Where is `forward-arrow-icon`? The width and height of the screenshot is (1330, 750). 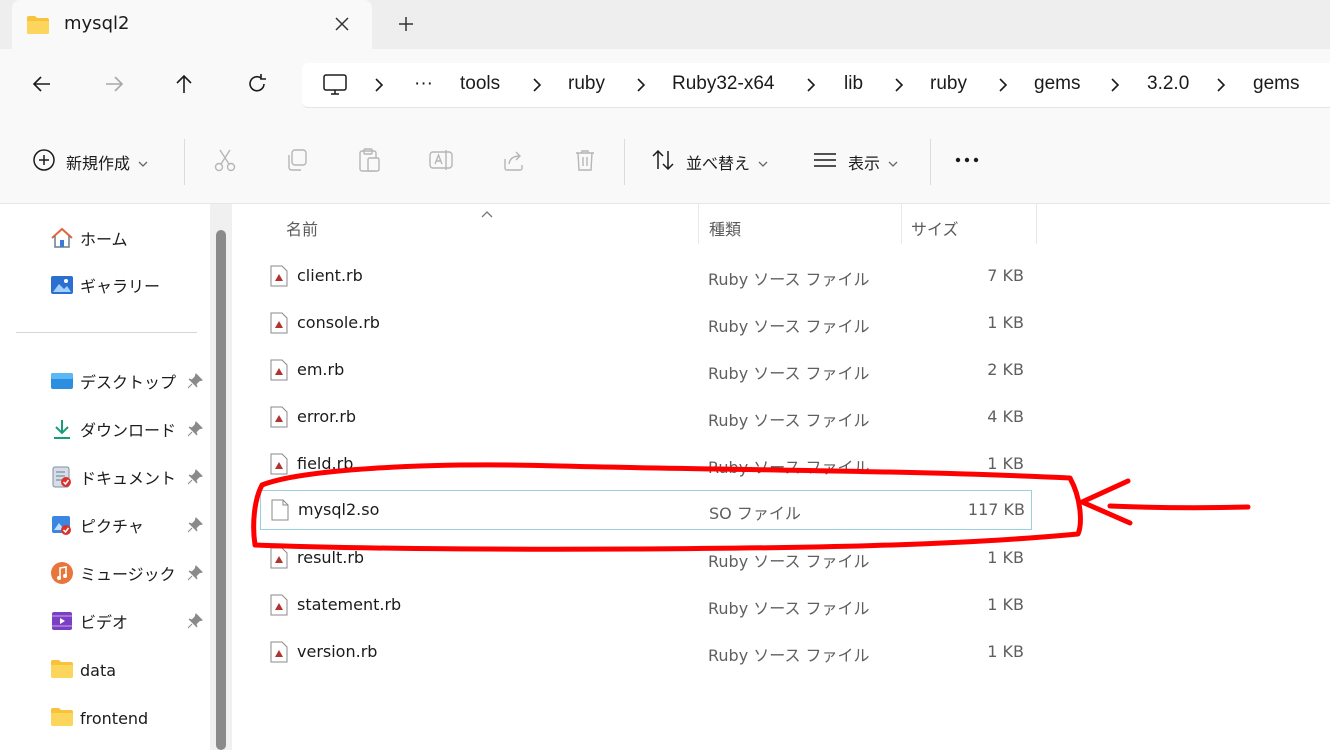
forward-arrow-icon is located at coordinates (114, 84).